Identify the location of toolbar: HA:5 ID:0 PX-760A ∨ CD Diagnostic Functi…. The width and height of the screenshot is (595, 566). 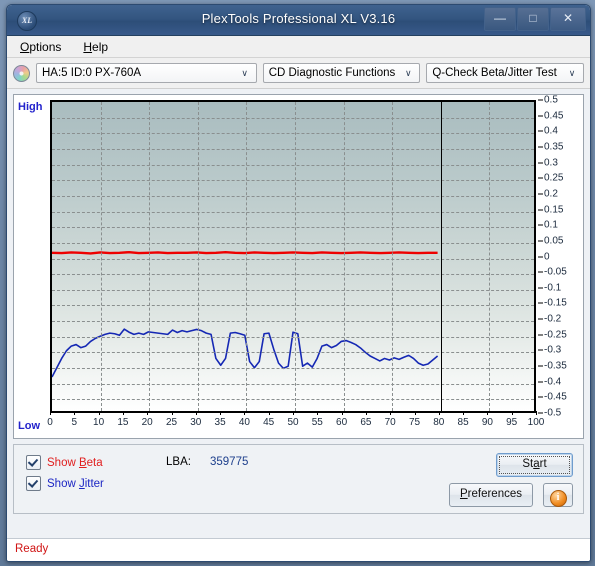
(298, 73).